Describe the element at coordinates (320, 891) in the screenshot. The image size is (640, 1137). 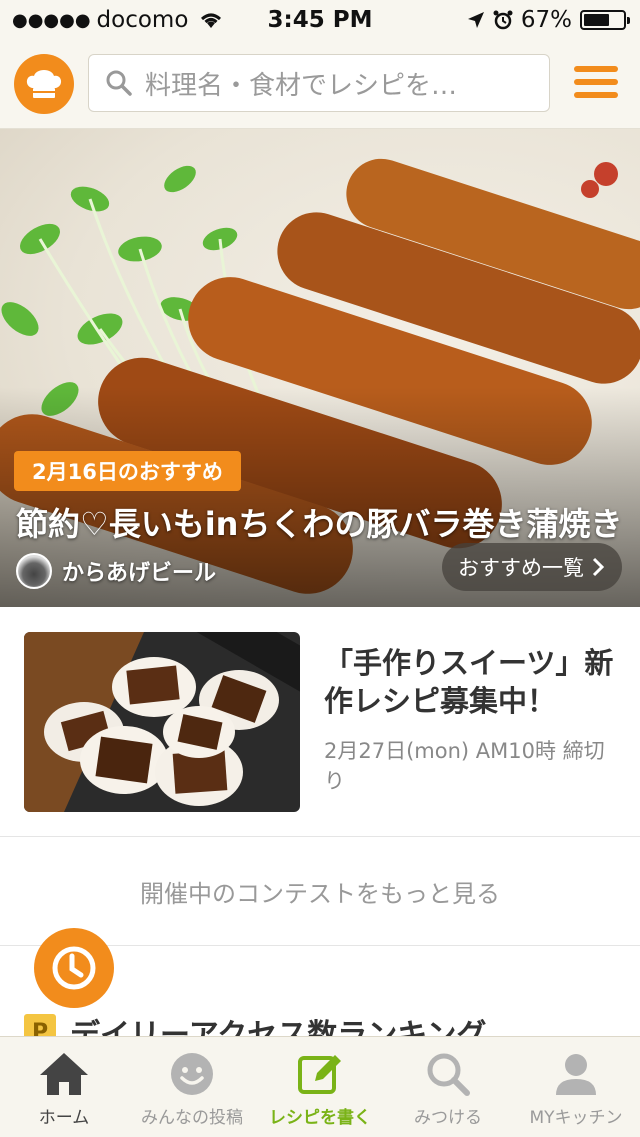
I see `more-contests-link: 開催中のコンテストをもっと見る` at that location.